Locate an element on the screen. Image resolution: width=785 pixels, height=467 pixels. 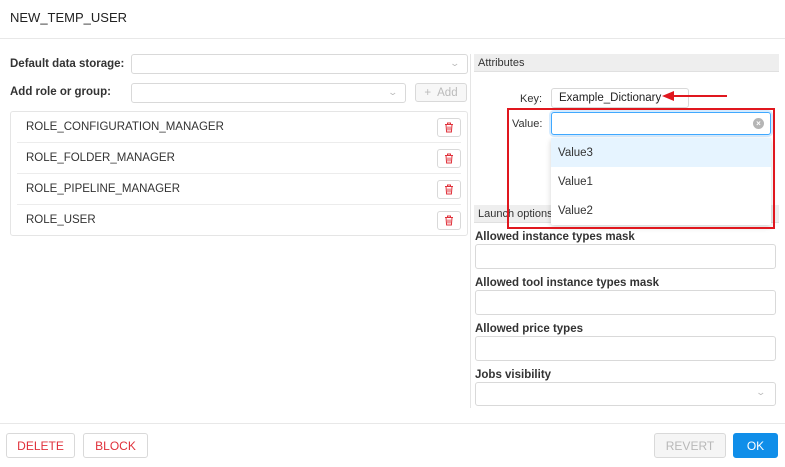
role-label: ROLE_PIPELINE_MANAGER is located at coordinates (103, 189).